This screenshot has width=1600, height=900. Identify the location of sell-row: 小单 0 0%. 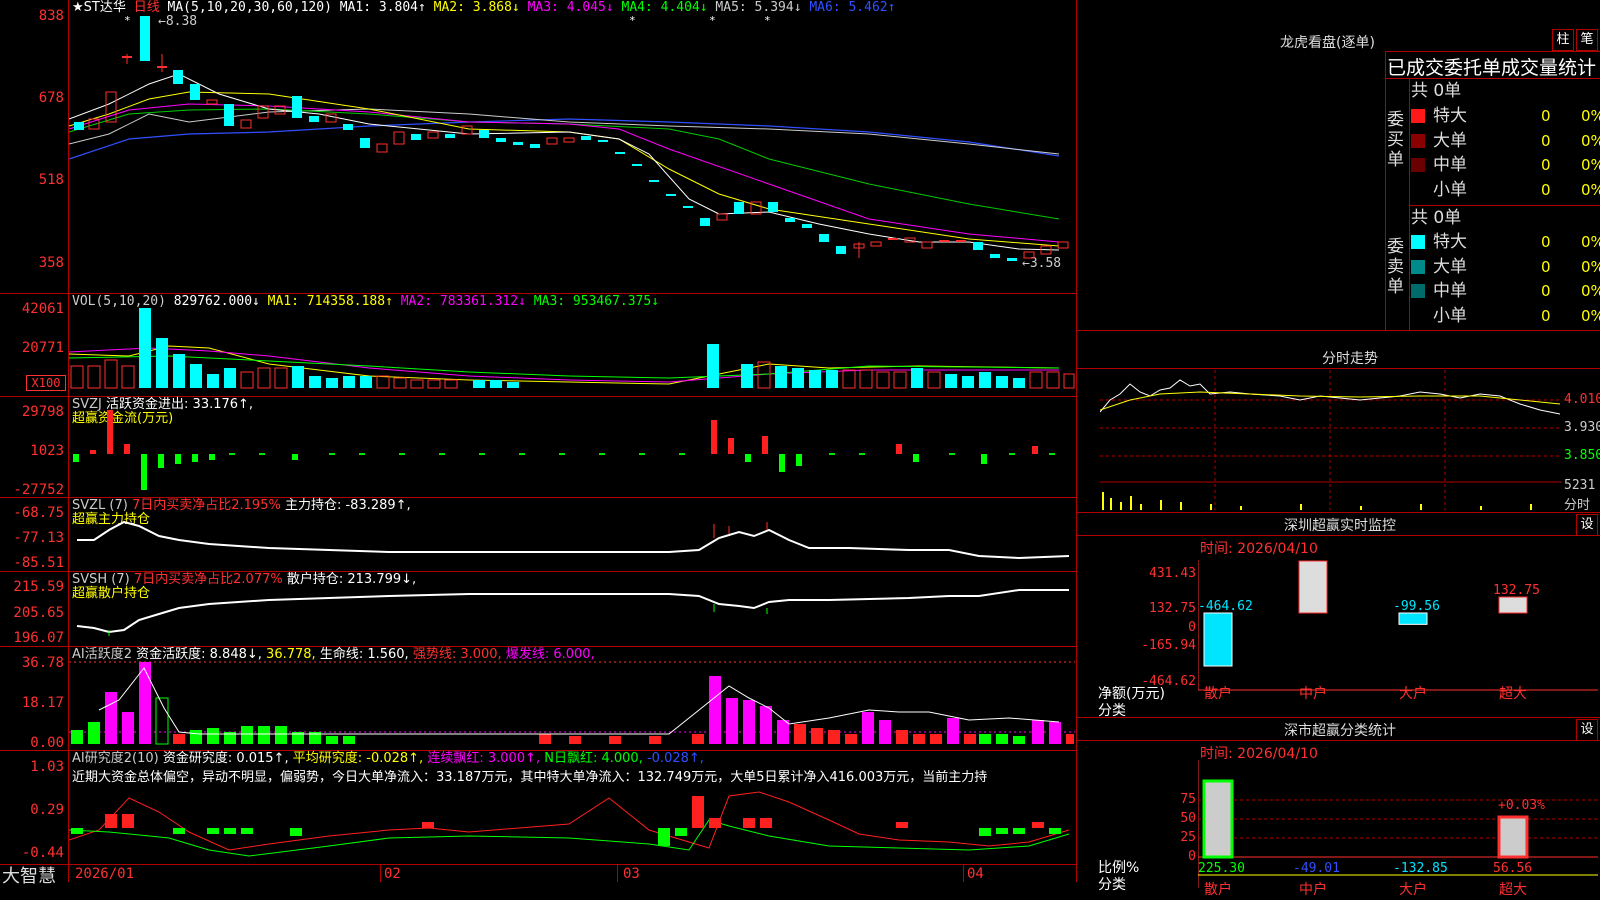
(1505, 316).